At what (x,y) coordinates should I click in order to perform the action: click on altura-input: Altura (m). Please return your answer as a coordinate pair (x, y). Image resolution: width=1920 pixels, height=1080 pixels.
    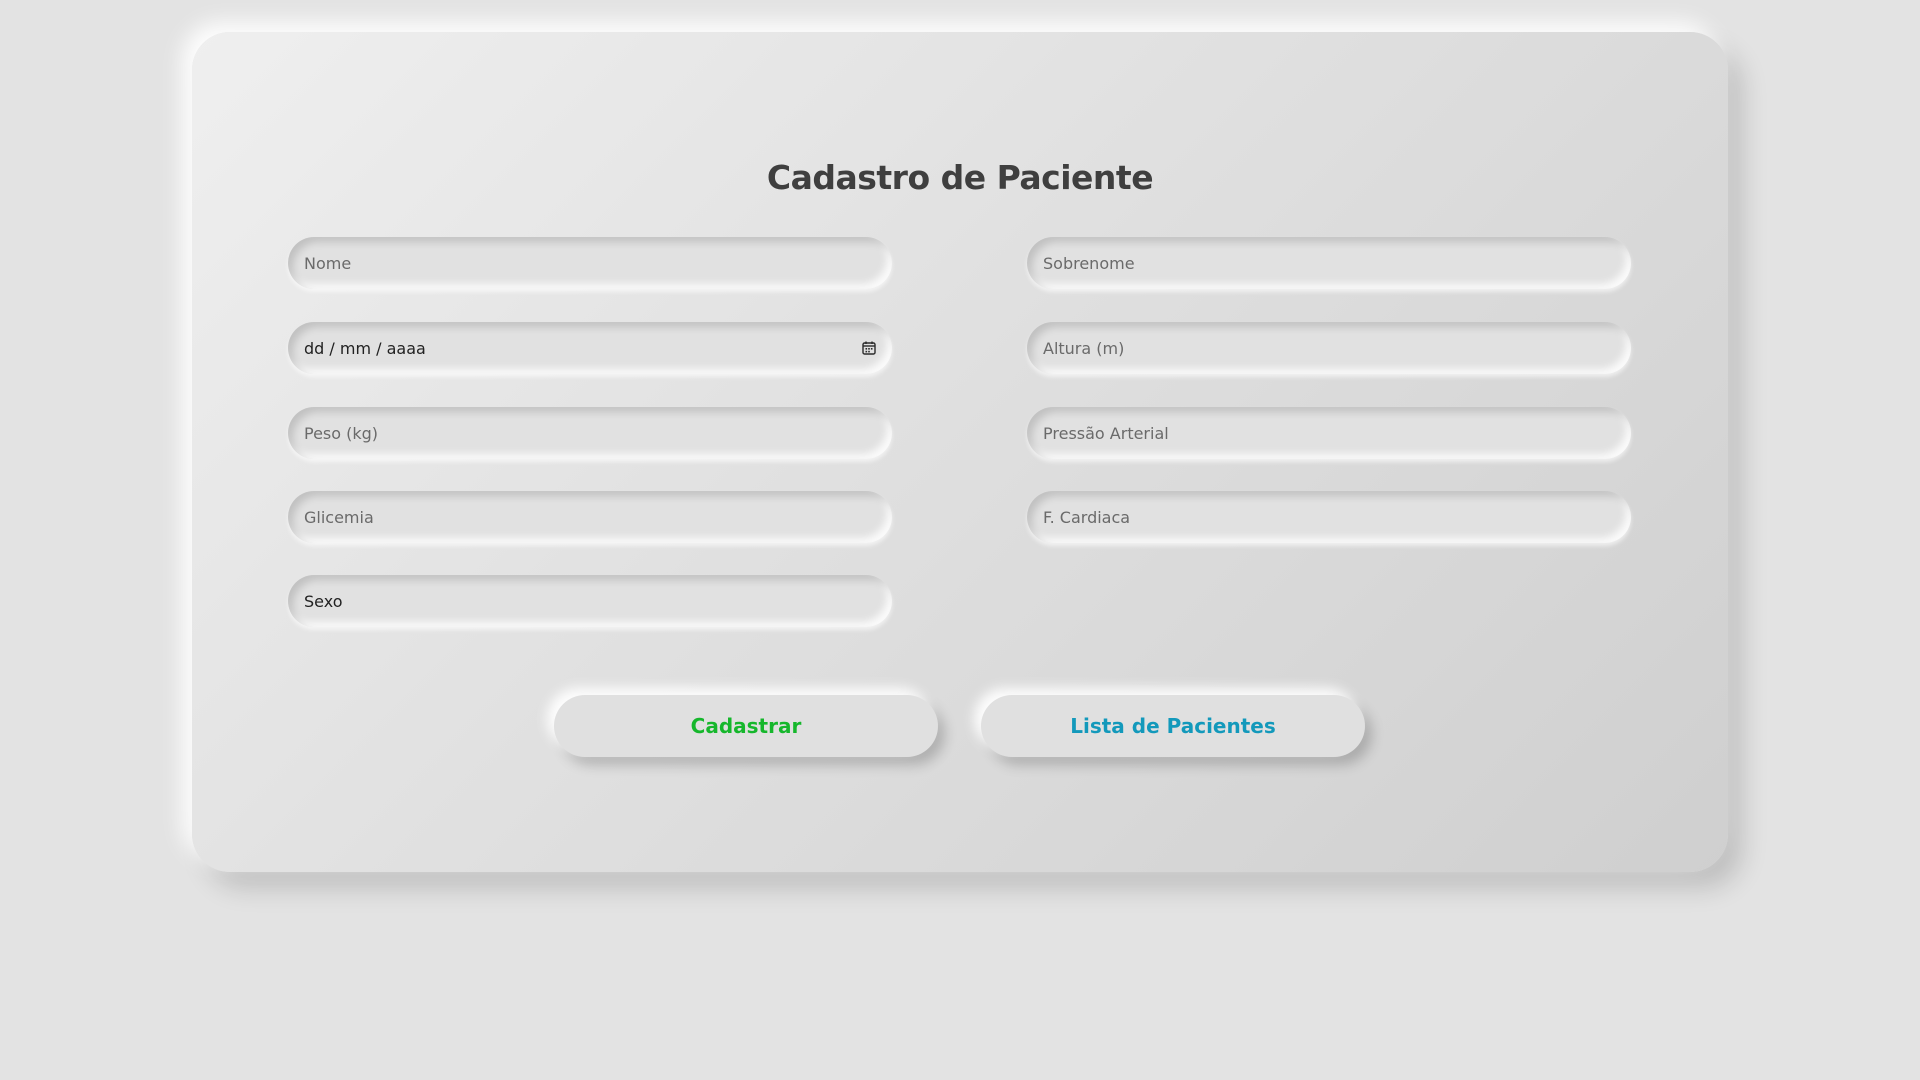
    Looking at the image, I should click on (1329, 348).